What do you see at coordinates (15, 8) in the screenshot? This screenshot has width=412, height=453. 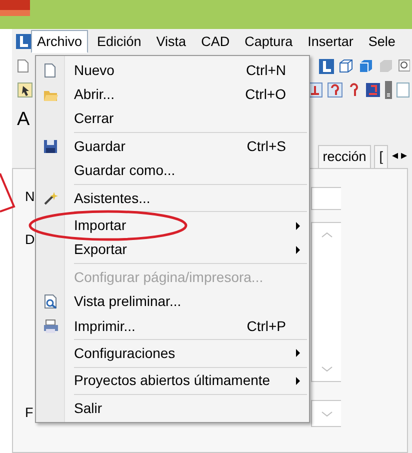 I see `app-icon` at bounding box center [15, 8].